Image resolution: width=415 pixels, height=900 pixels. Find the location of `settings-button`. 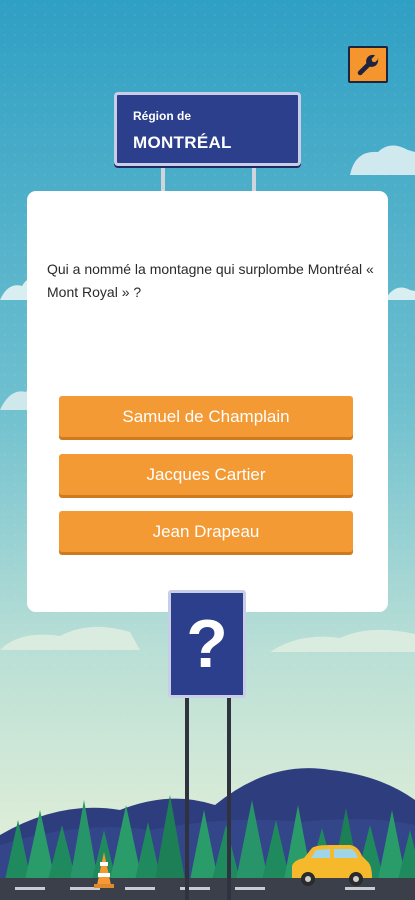

settings-button is located at coordinates (368, 64).